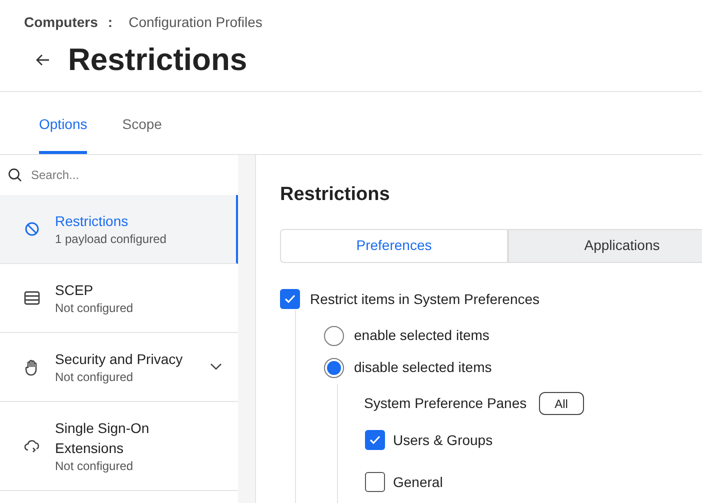  Describe the element at coordinates (158, 60) in the screenshot. I see `page-title: Restrictions` at that location.